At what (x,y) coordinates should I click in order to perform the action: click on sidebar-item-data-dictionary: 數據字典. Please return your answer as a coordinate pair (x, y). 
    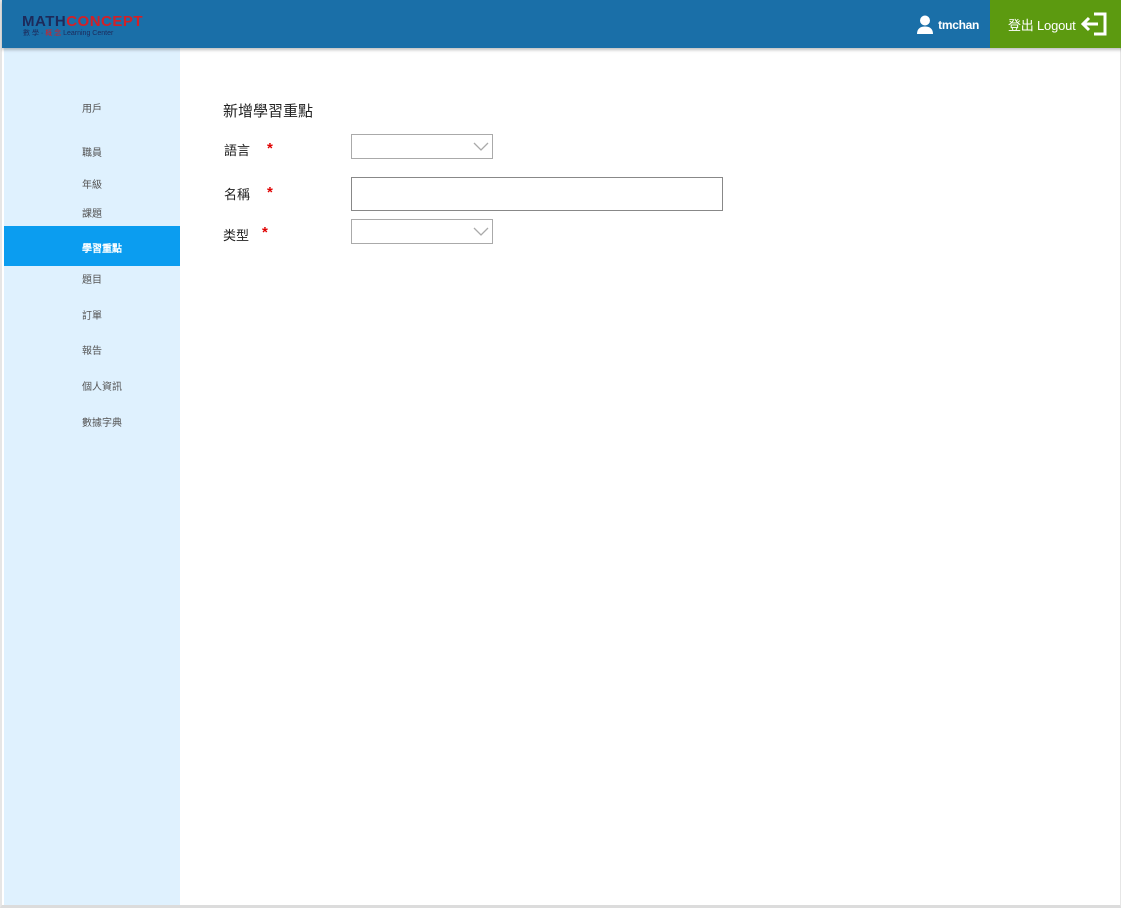
    Looking at the image, I should click on (92, 424).